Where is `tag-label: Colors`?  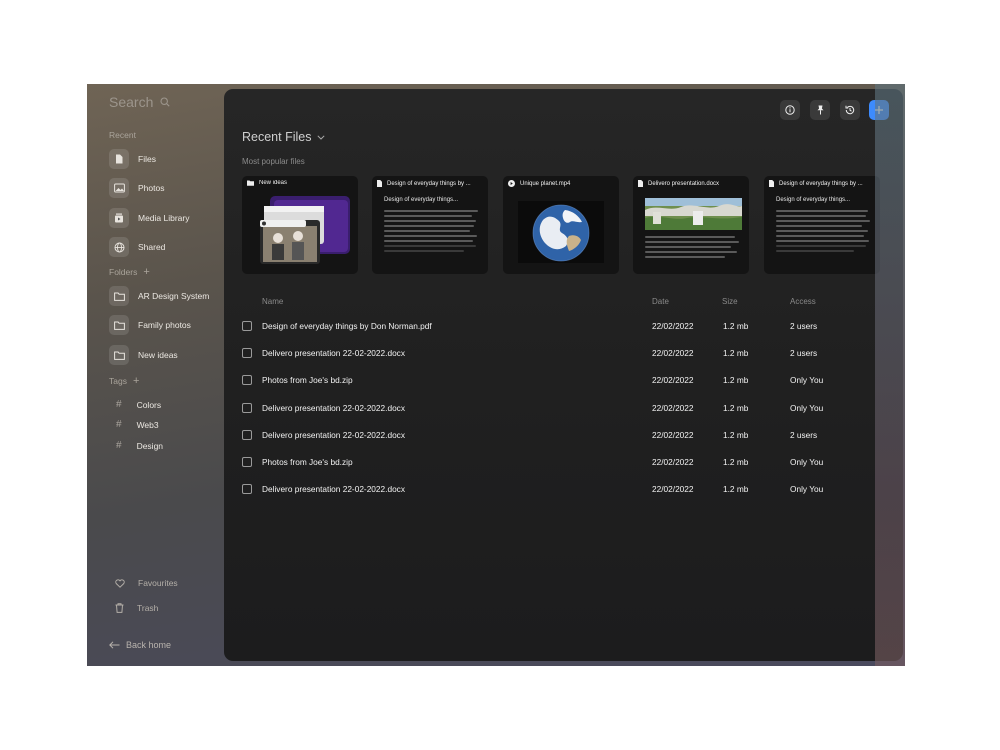
tag-label: Colors is located at coordinates (149, 404).